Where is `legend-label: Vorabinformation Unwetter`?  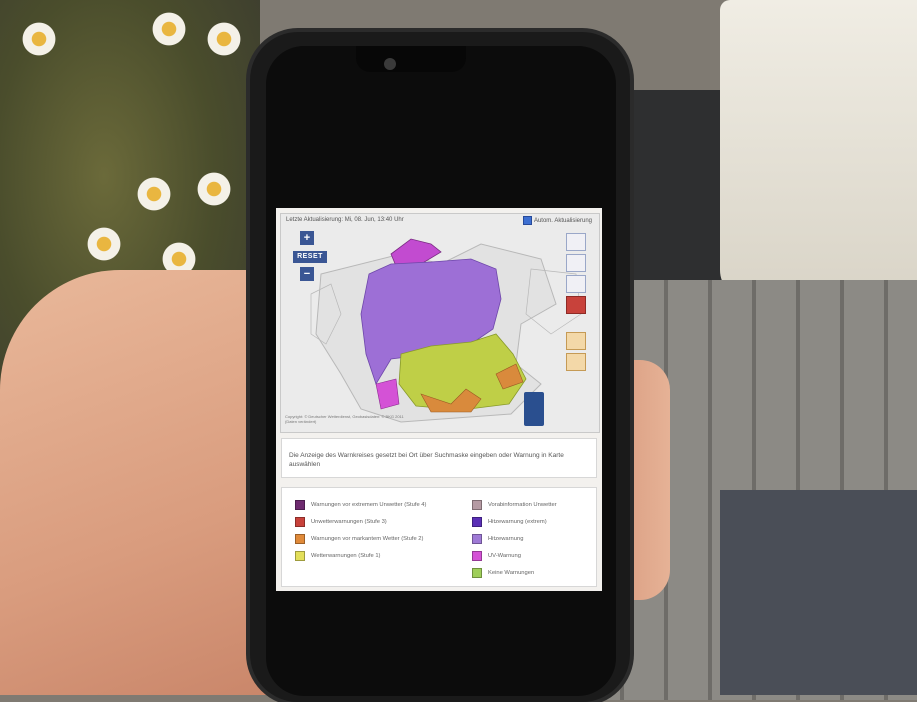 legend-label: Vorabinformation Unwetter is located at coordinates (522, 505).